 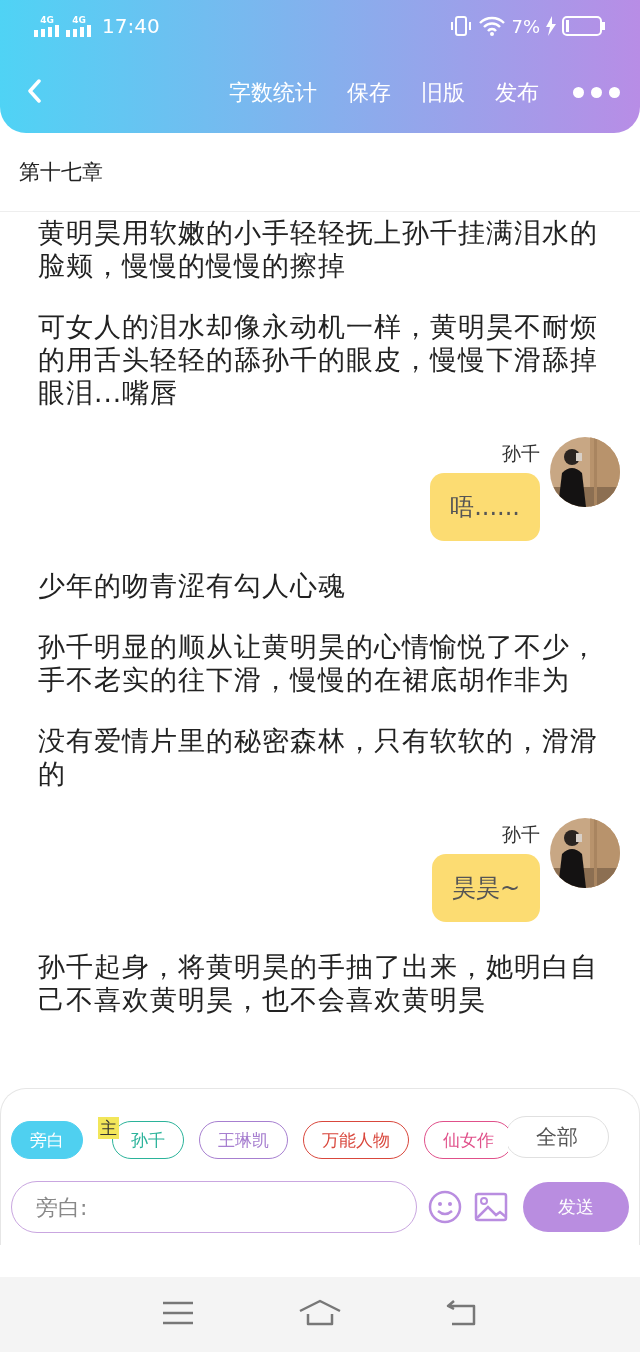 I want to click on battery-percent: 7%, so click(x=525, y=26).